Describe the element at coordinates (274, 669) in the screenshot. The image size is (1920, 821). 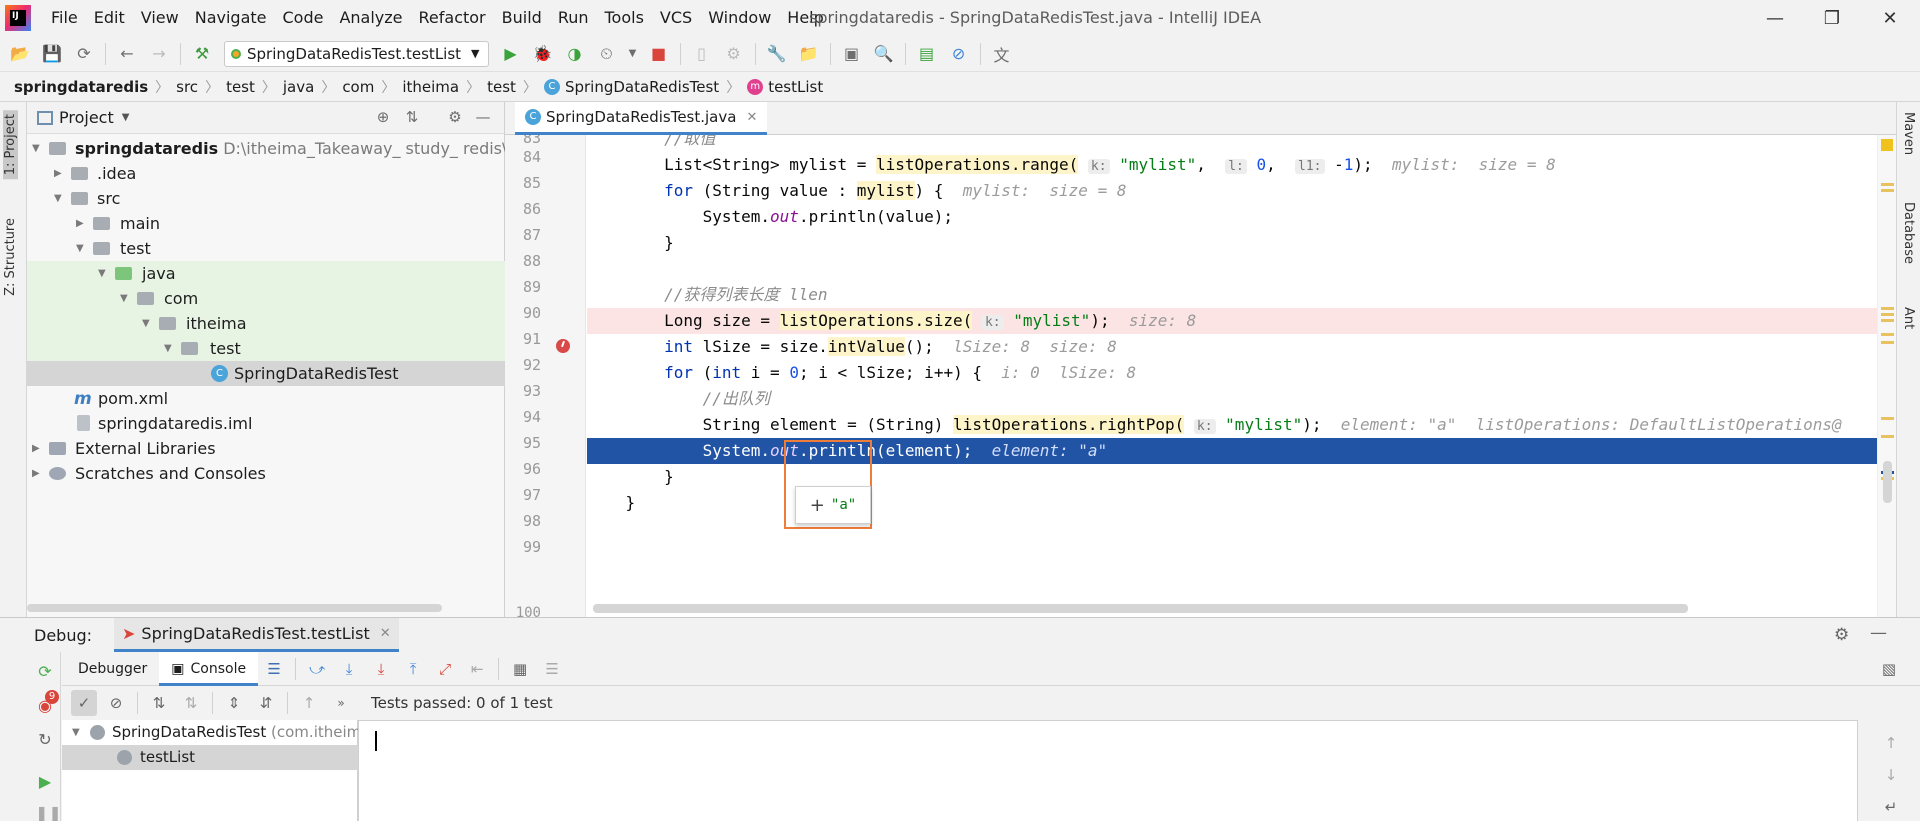
I see `menu-icon: ☰` at that location.